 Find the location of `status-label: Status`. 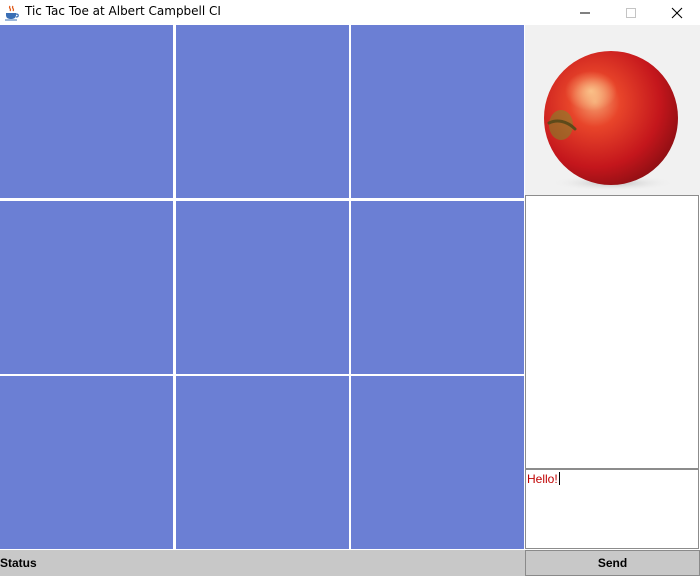

status-label: Status is located at coordinates (18, 563).